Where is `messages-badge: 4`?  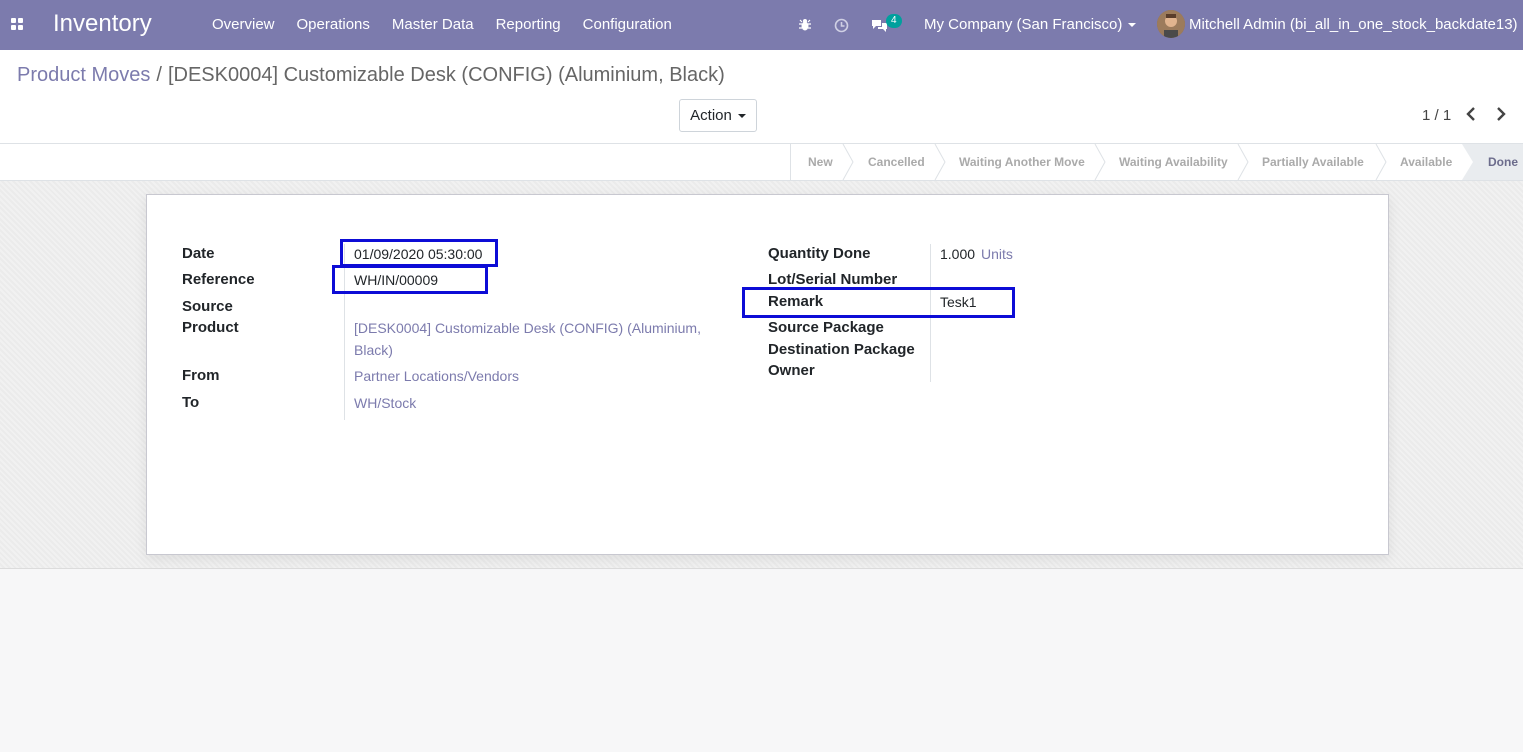
messages-badge: 4 is located at coordinates (894, 21).